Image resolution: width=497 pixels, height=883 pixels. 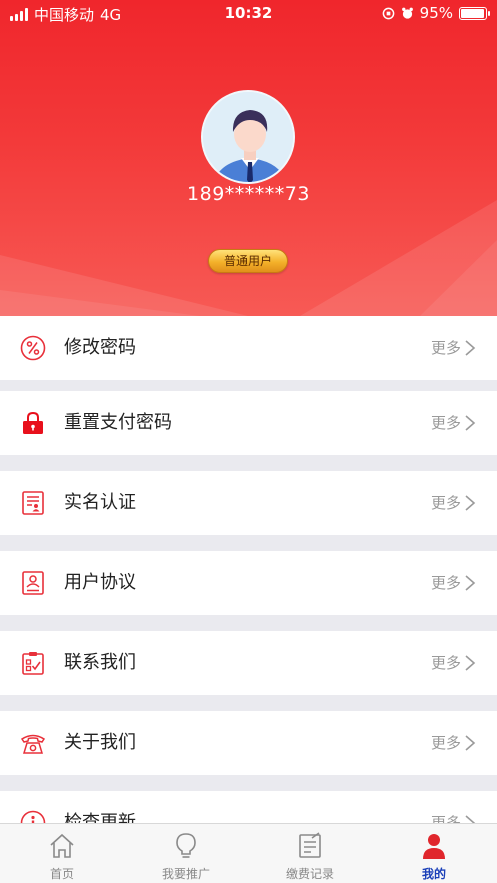 What do you see at coordinates (62, 845) in the screenshot?
I see `home-icon` at bounding box center [62, 845].